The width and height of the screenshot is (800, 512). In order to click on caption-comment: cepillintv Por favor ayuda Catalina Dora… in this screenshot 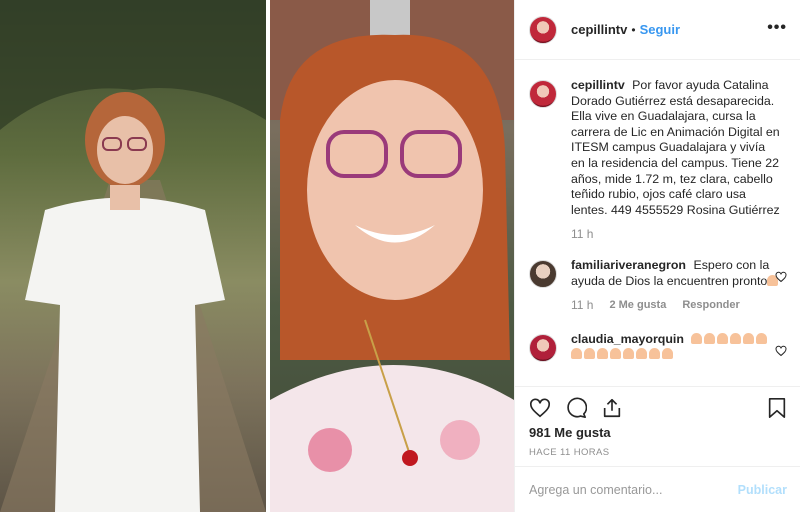, I will do `click(658, 160)`.